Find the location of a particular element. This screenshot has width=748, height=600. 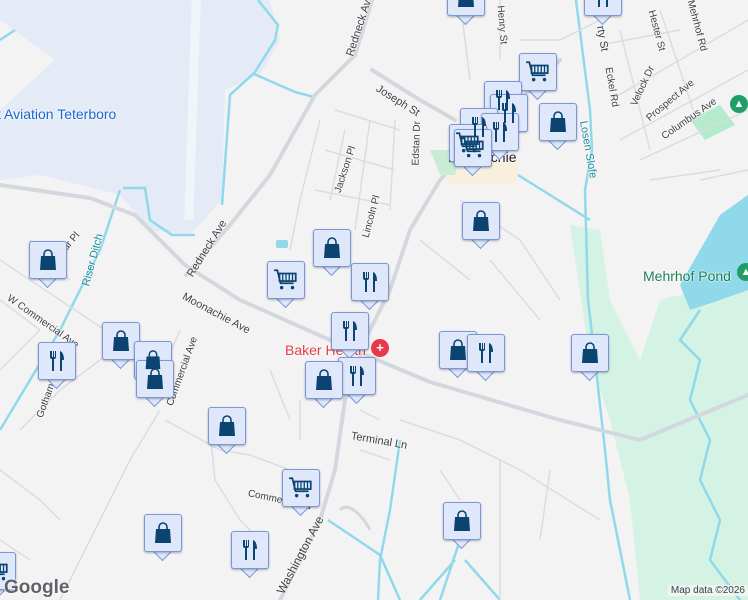

google-logo: Google is located at coordinates (36, 588).